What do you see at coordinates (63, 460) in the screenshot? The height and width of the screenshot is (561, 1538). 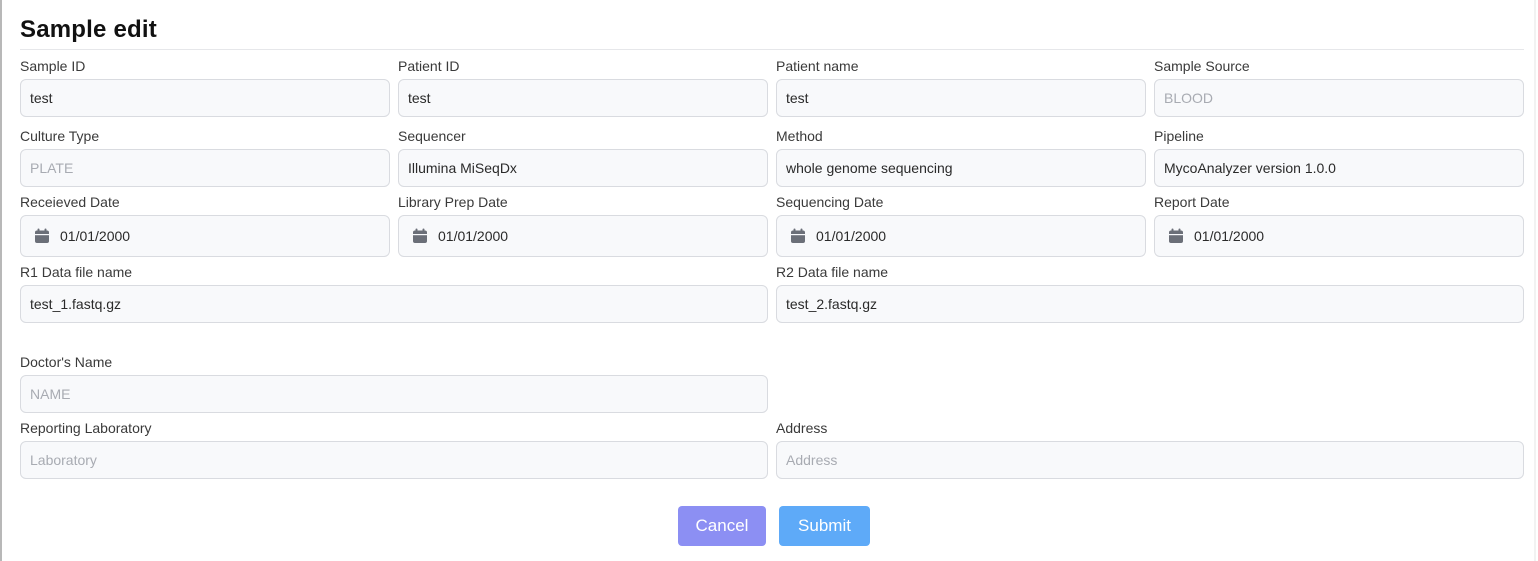 I see `reporting-lab-placeholder: Laboratory` at bounding box center [63, 460].